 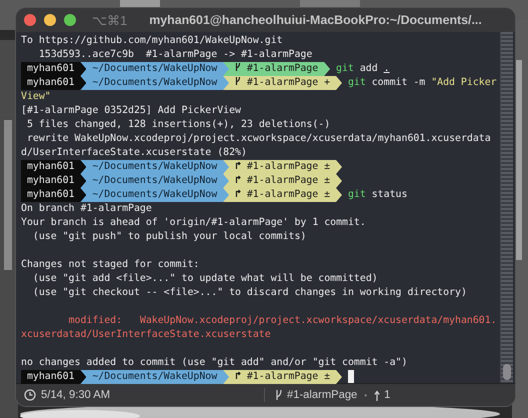 I want to click on output-line: (use "git checkout -- <file>..." to discard changes in working directory), so click(x=250, y=293).